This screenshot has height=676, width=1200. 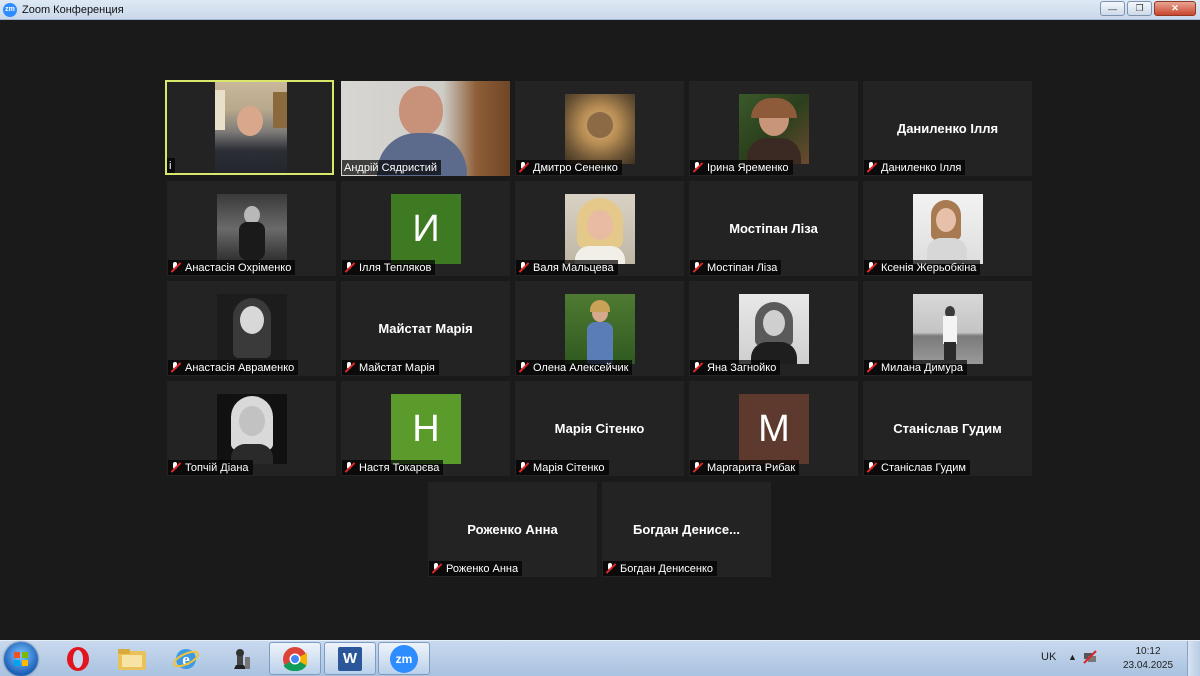 I want to click on participant-name: Валя Мальцева, so click(x=567, y=267).